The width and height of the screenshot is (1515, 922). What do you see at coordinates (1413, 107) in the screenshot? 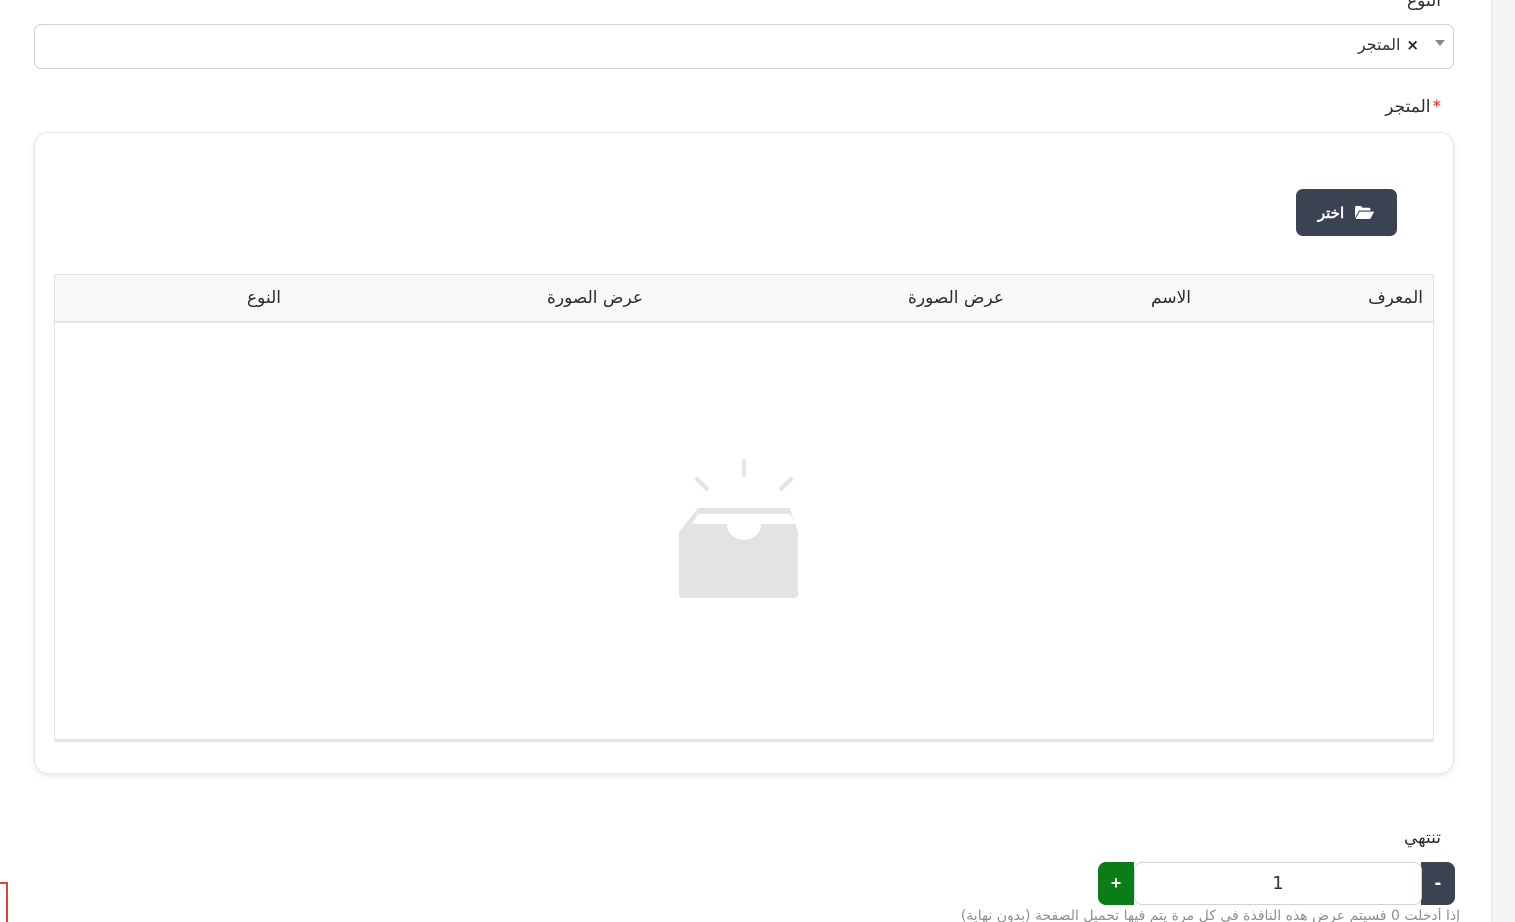
I see `store-label: *المتجر` at bounding box center [1413, 107].